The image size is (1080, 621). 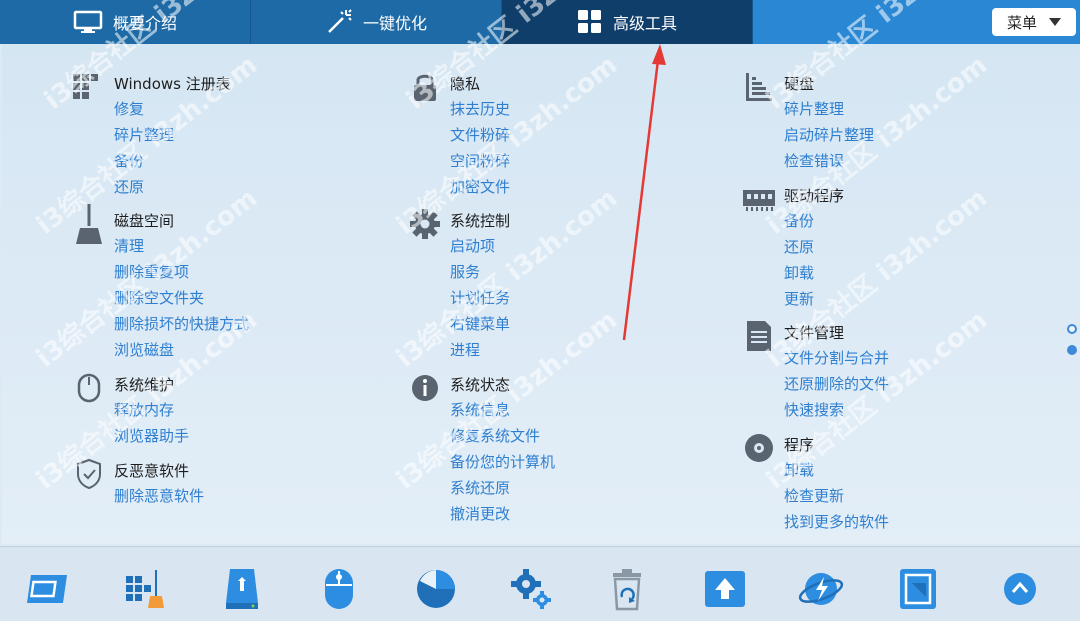 I want to click on link-undo-changes: 撤消更改, so click(x=502, y=514).